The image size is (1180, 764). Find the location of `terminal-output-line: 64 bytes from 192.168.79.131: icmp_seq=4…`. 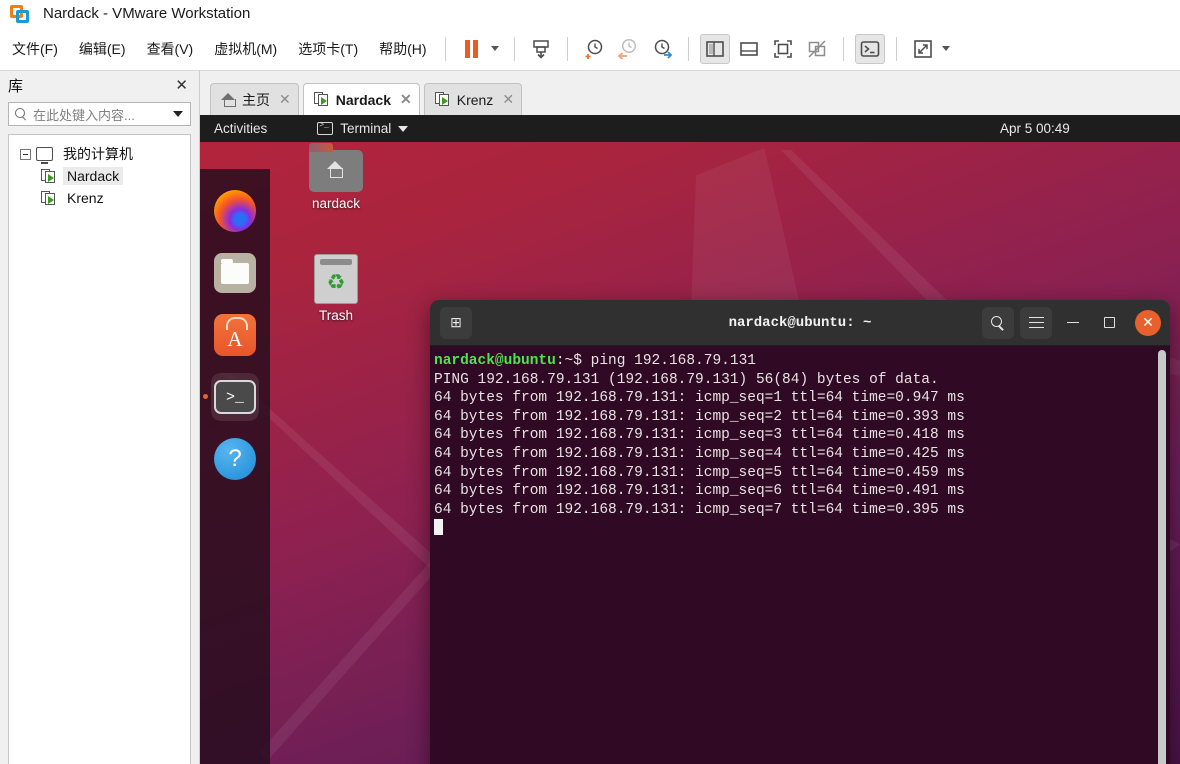

terminal-output-line: 64 bytes from 192.168.79.131: icmp_seq=4… is located at coordinates (699, 453).